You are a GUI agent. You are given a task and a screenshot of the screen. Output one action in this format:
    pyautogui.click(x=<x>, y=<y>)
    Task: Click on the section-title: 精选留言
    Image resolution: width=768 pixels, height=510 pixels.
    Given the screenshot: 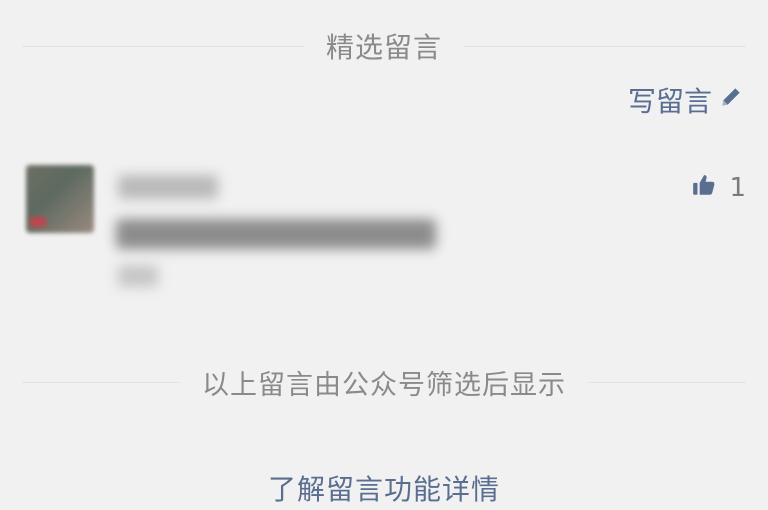 What is the action you would take?
    pyautogui.click(x=384, y=47)
    